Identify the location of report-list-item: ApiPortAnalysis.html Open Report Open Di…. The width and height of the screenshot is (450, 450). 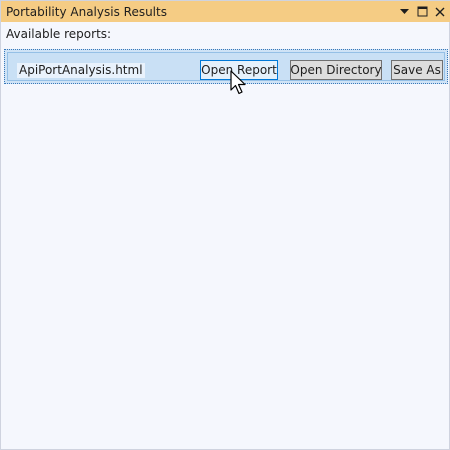
(226, 66).